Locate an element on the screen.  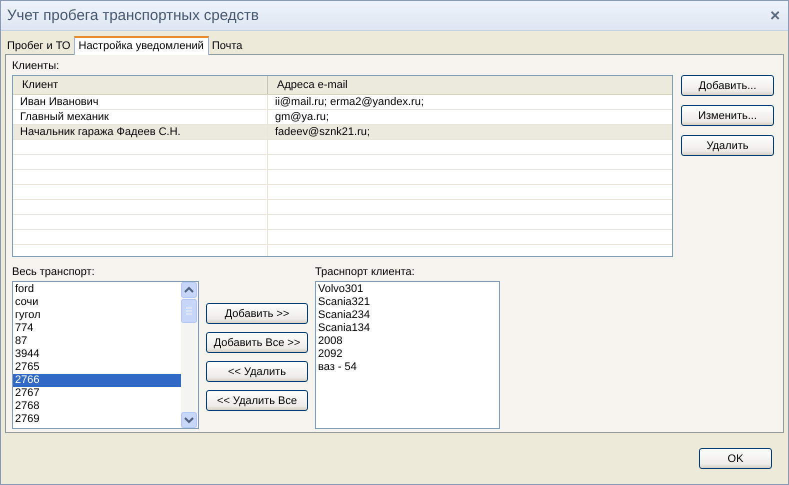
column-header: Адреса e-mail is located at coordinates (468, 85).